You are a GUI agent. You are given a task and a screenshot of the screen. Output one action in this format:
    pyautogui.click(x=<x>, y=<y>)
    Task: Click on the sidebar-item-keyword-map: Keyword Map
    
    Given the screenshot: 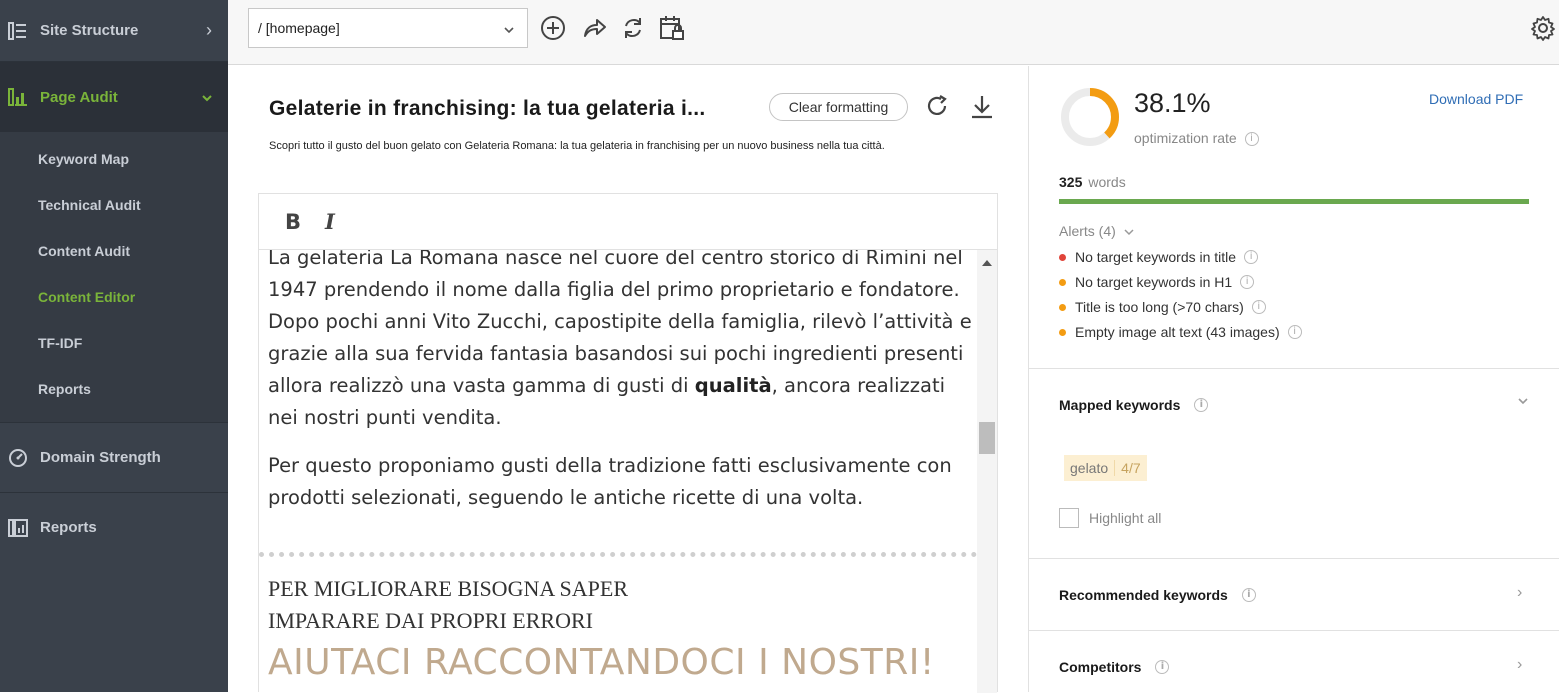 What is the action you would take?
    pyautogui.click(x=114, y=159)
    